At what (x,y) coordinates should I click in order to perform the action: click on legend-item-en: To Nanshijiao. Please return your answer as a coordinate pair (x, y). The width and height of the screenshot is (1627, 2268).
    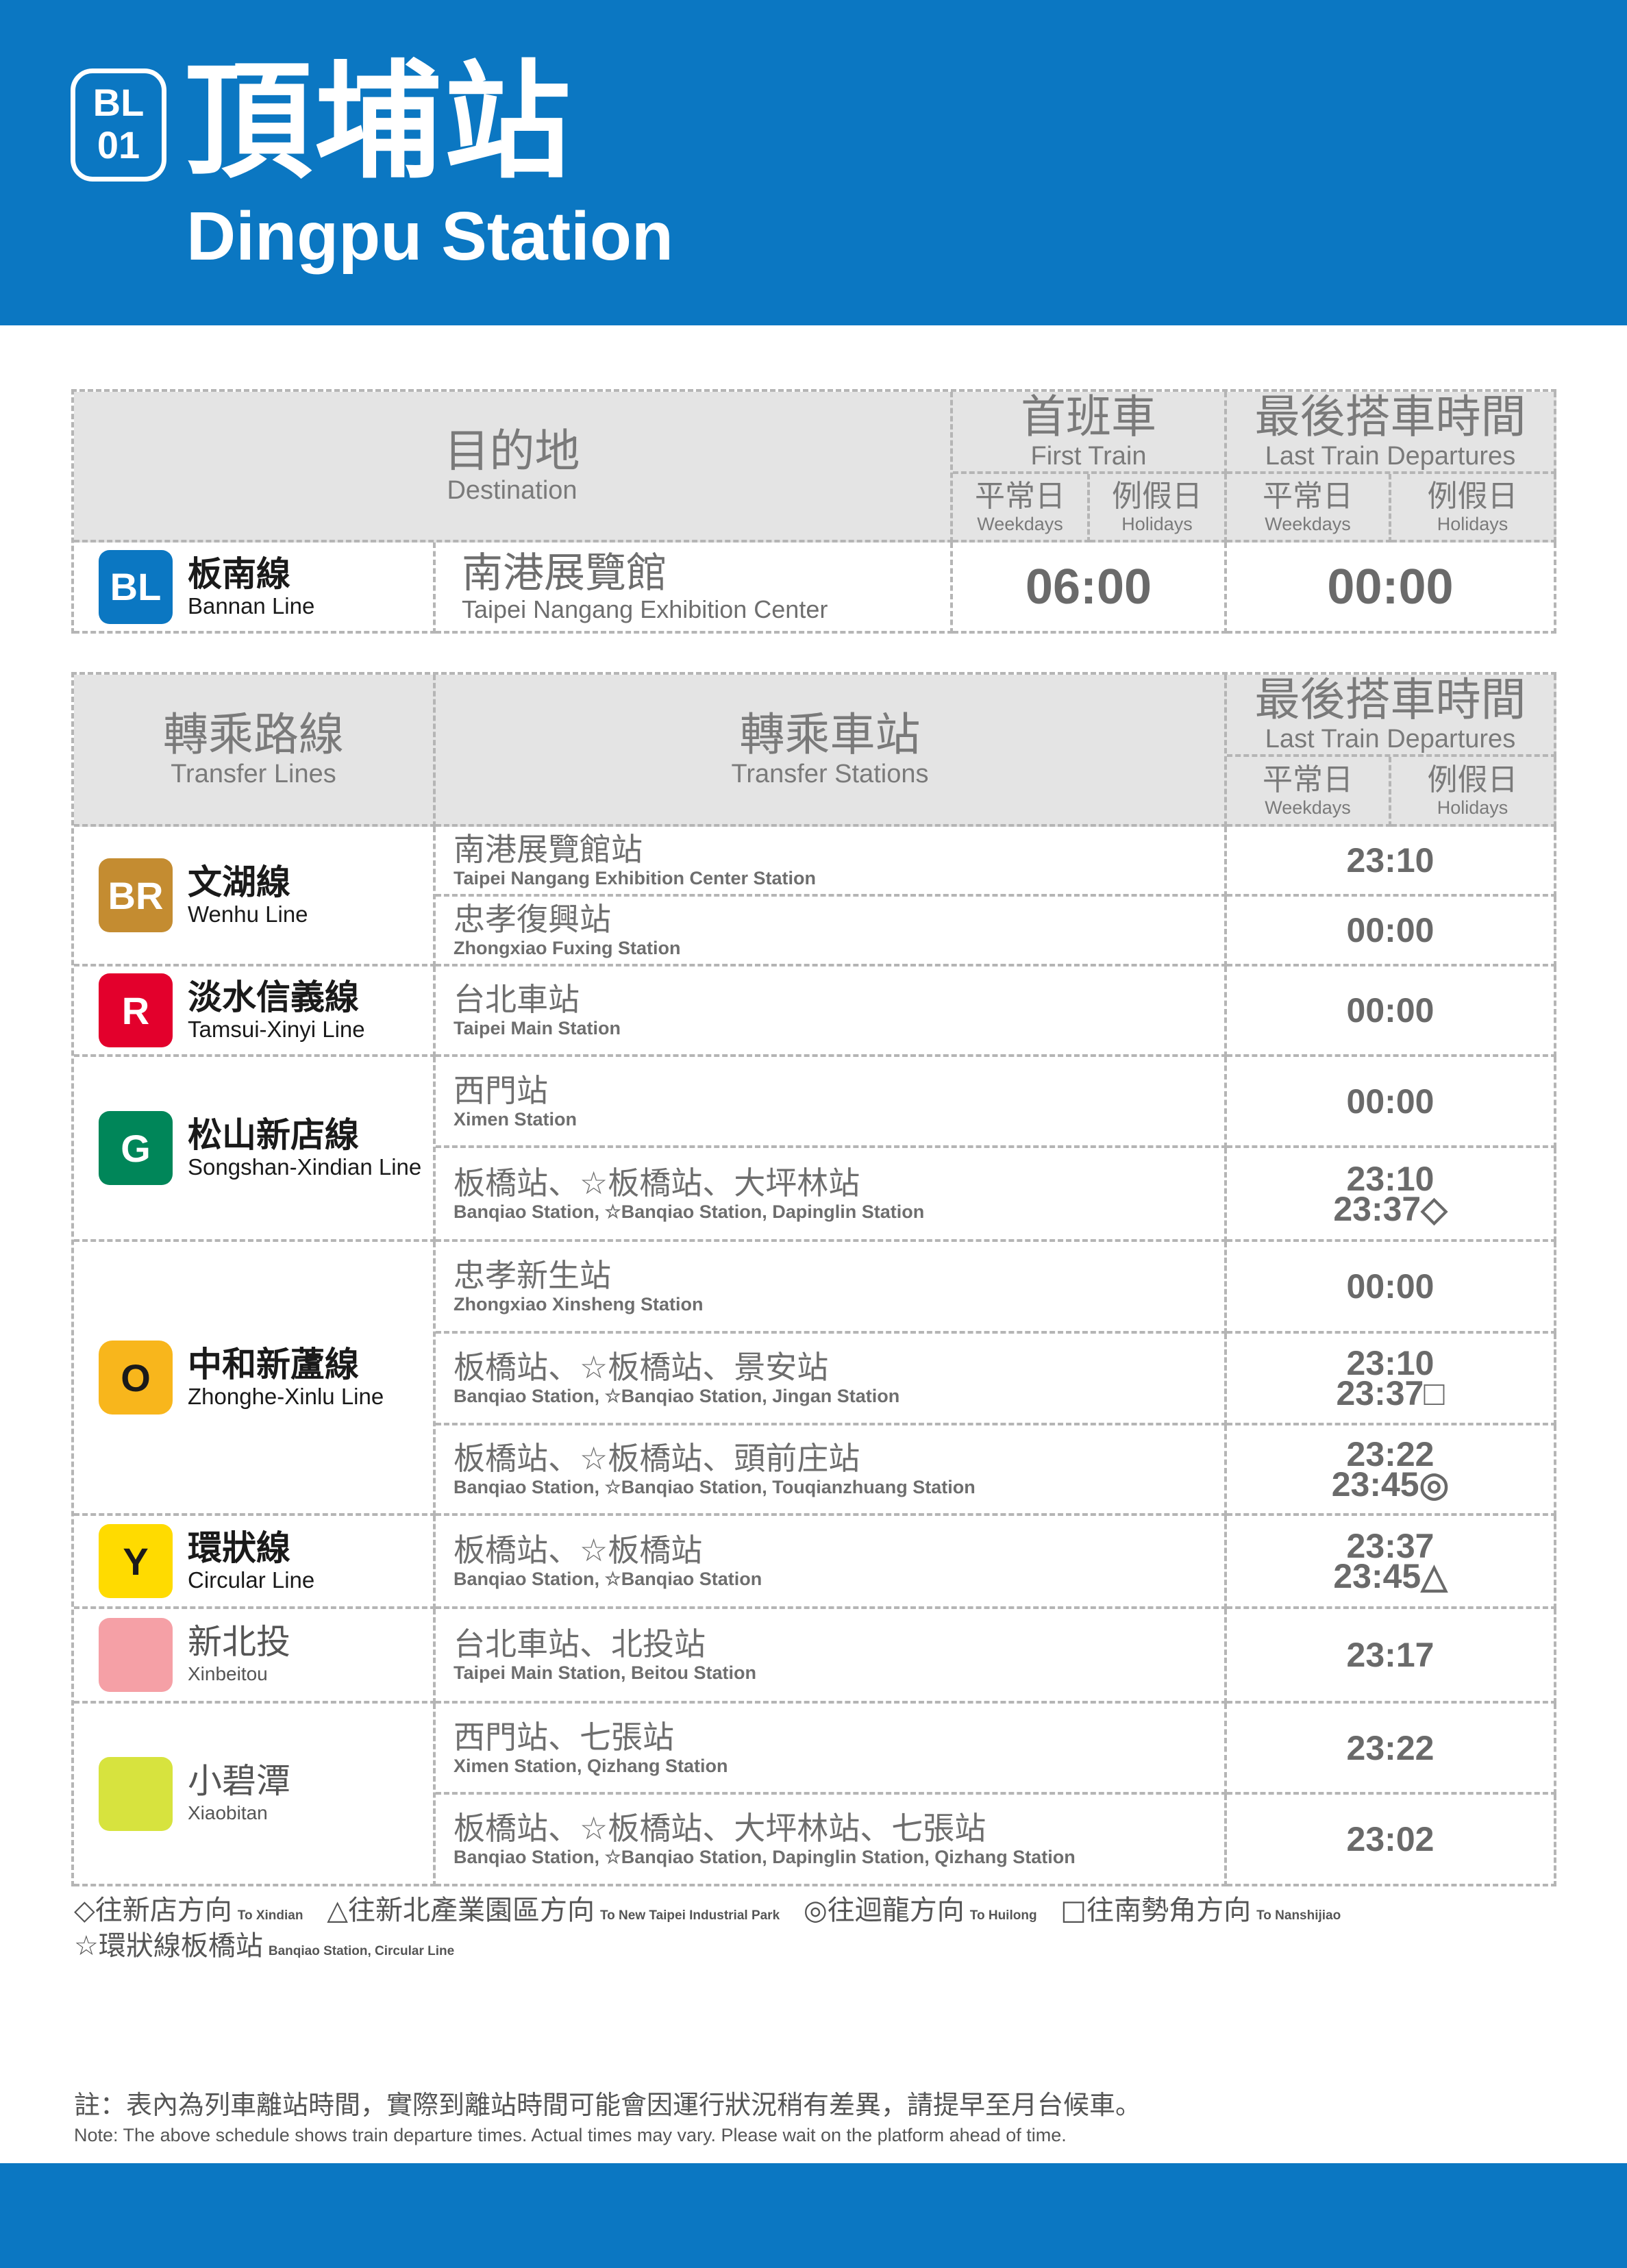
    Looking at the image, I should click on (1298, 1915).